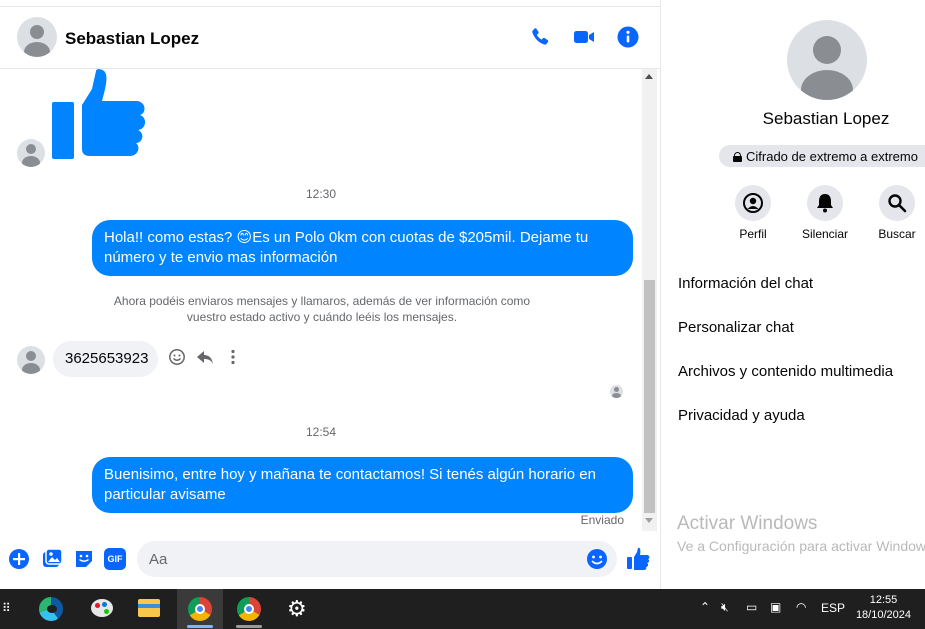 The width and height of the screenshot is (925, 629). Describe the element at coordinates (132, 39) in the screenshot. I see `contact-name: Sebastian Lopez` at that location.